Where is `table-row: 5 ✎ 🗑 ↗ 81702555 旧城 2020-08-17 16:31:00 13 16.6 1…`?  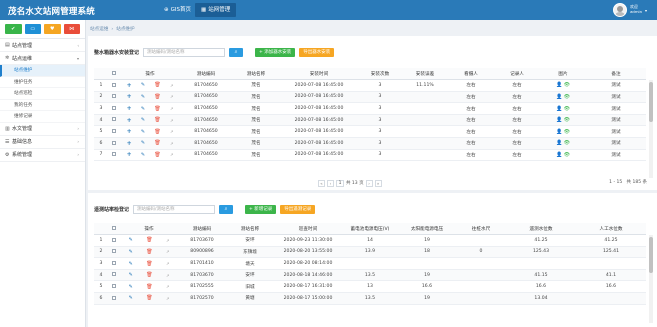
table-row: 5 ✎ 🗑 ↗ 81702555 旧城 2020-08-17 16:31:00 13 16.6 1… is located at coordinates (370, 287).